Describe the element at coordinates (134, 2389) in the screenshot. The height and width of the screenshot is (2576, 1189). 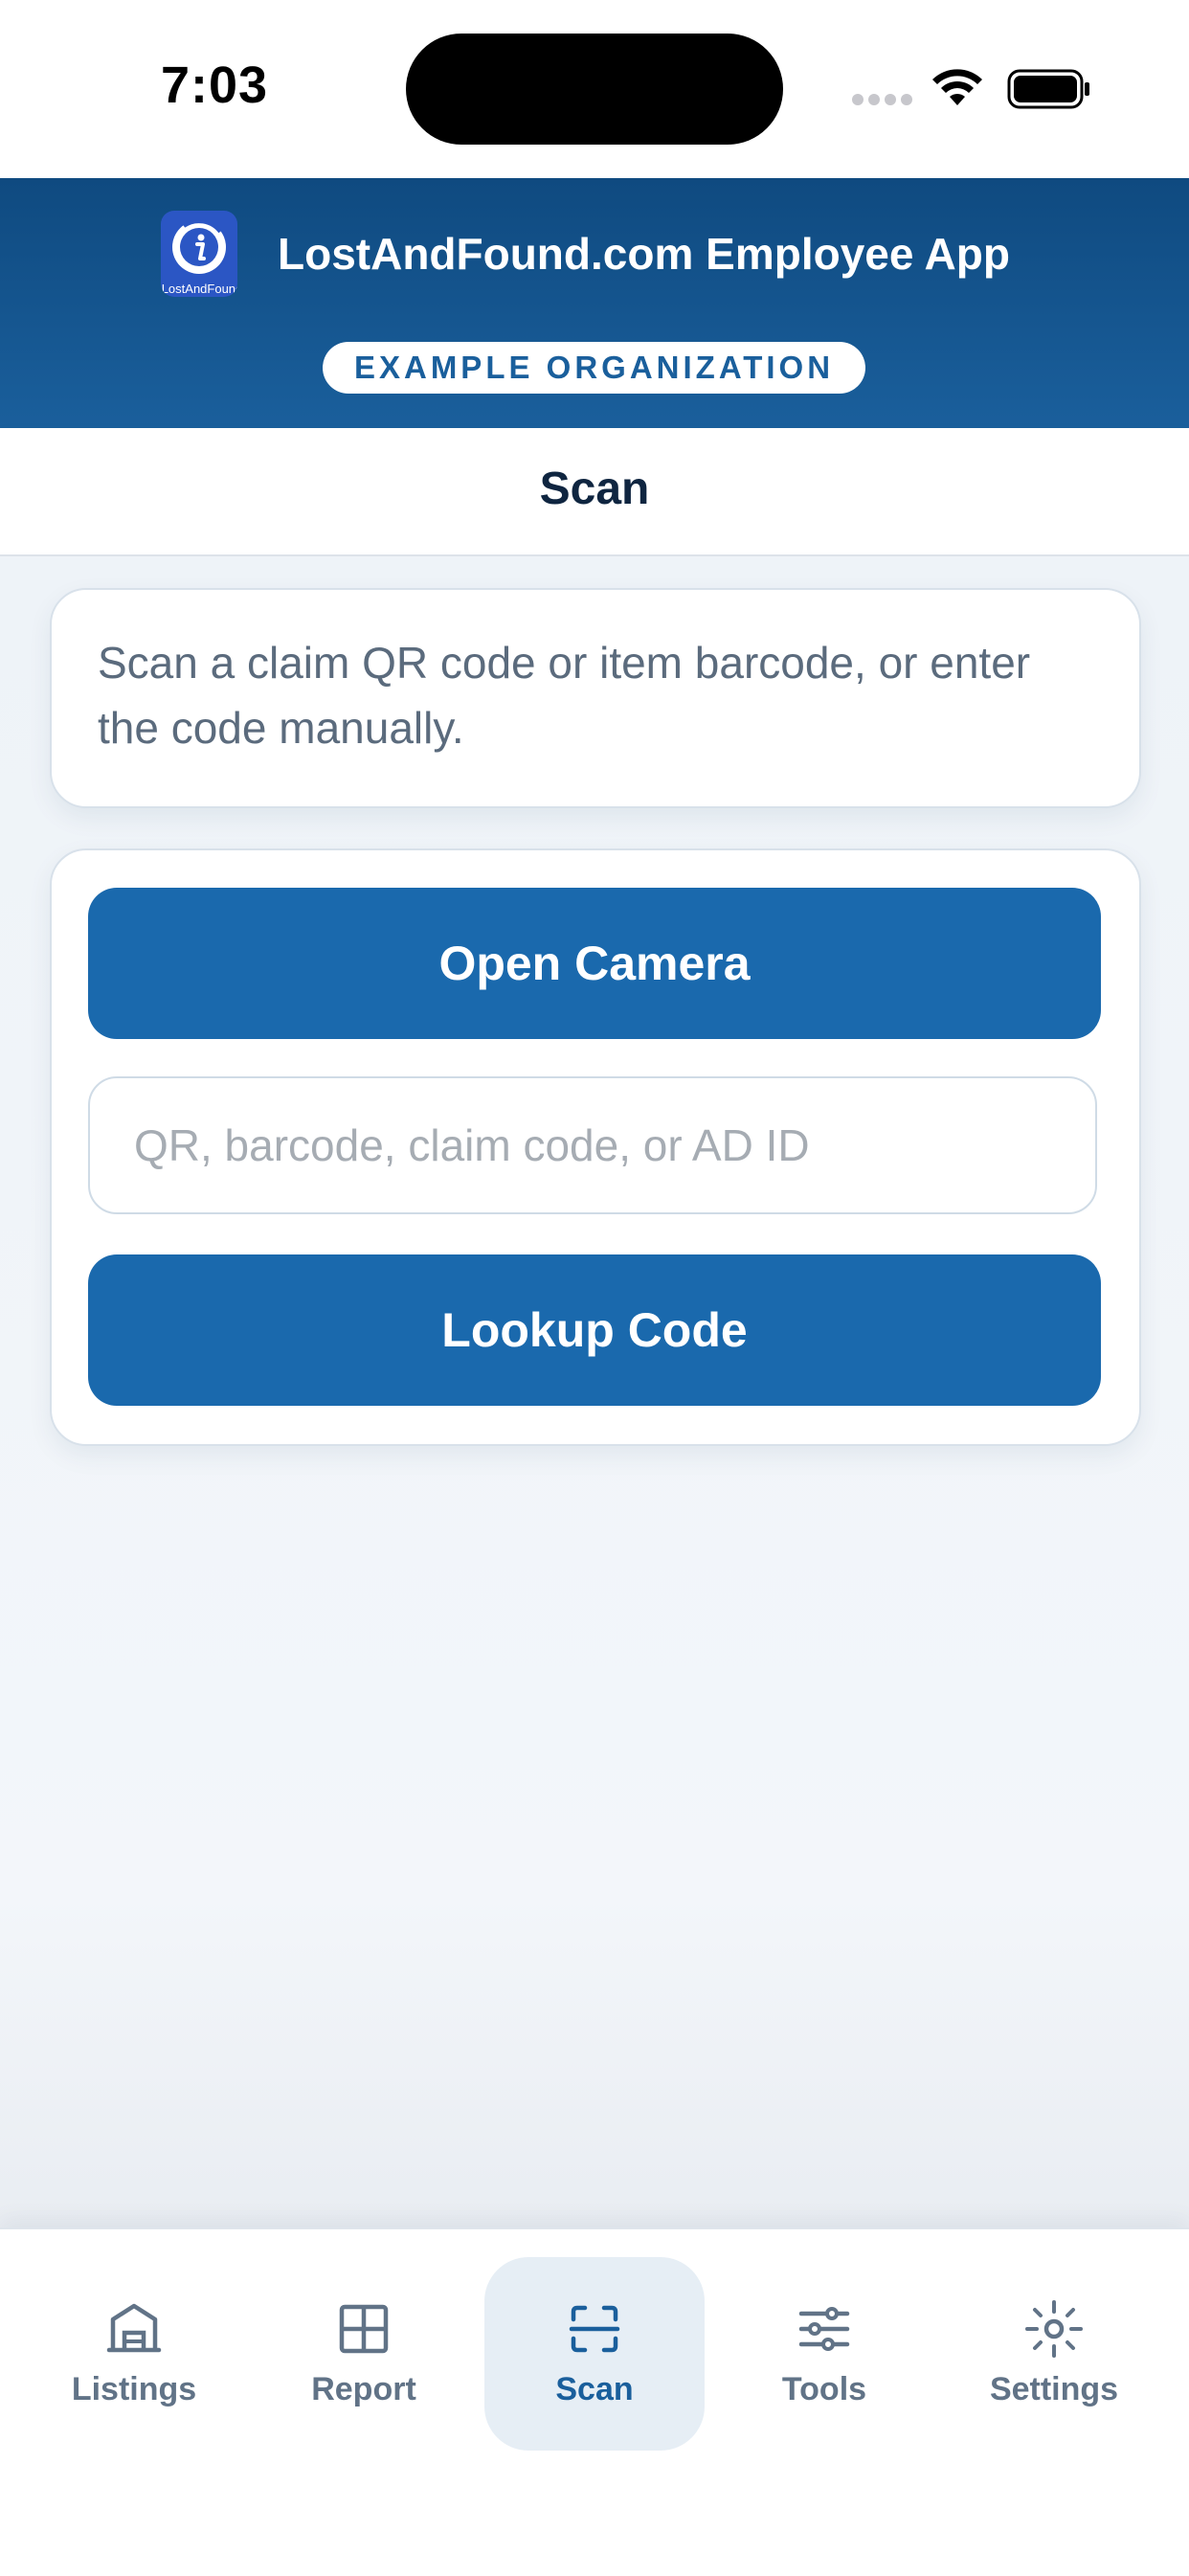
I see `tab-label: Listings` at that location.